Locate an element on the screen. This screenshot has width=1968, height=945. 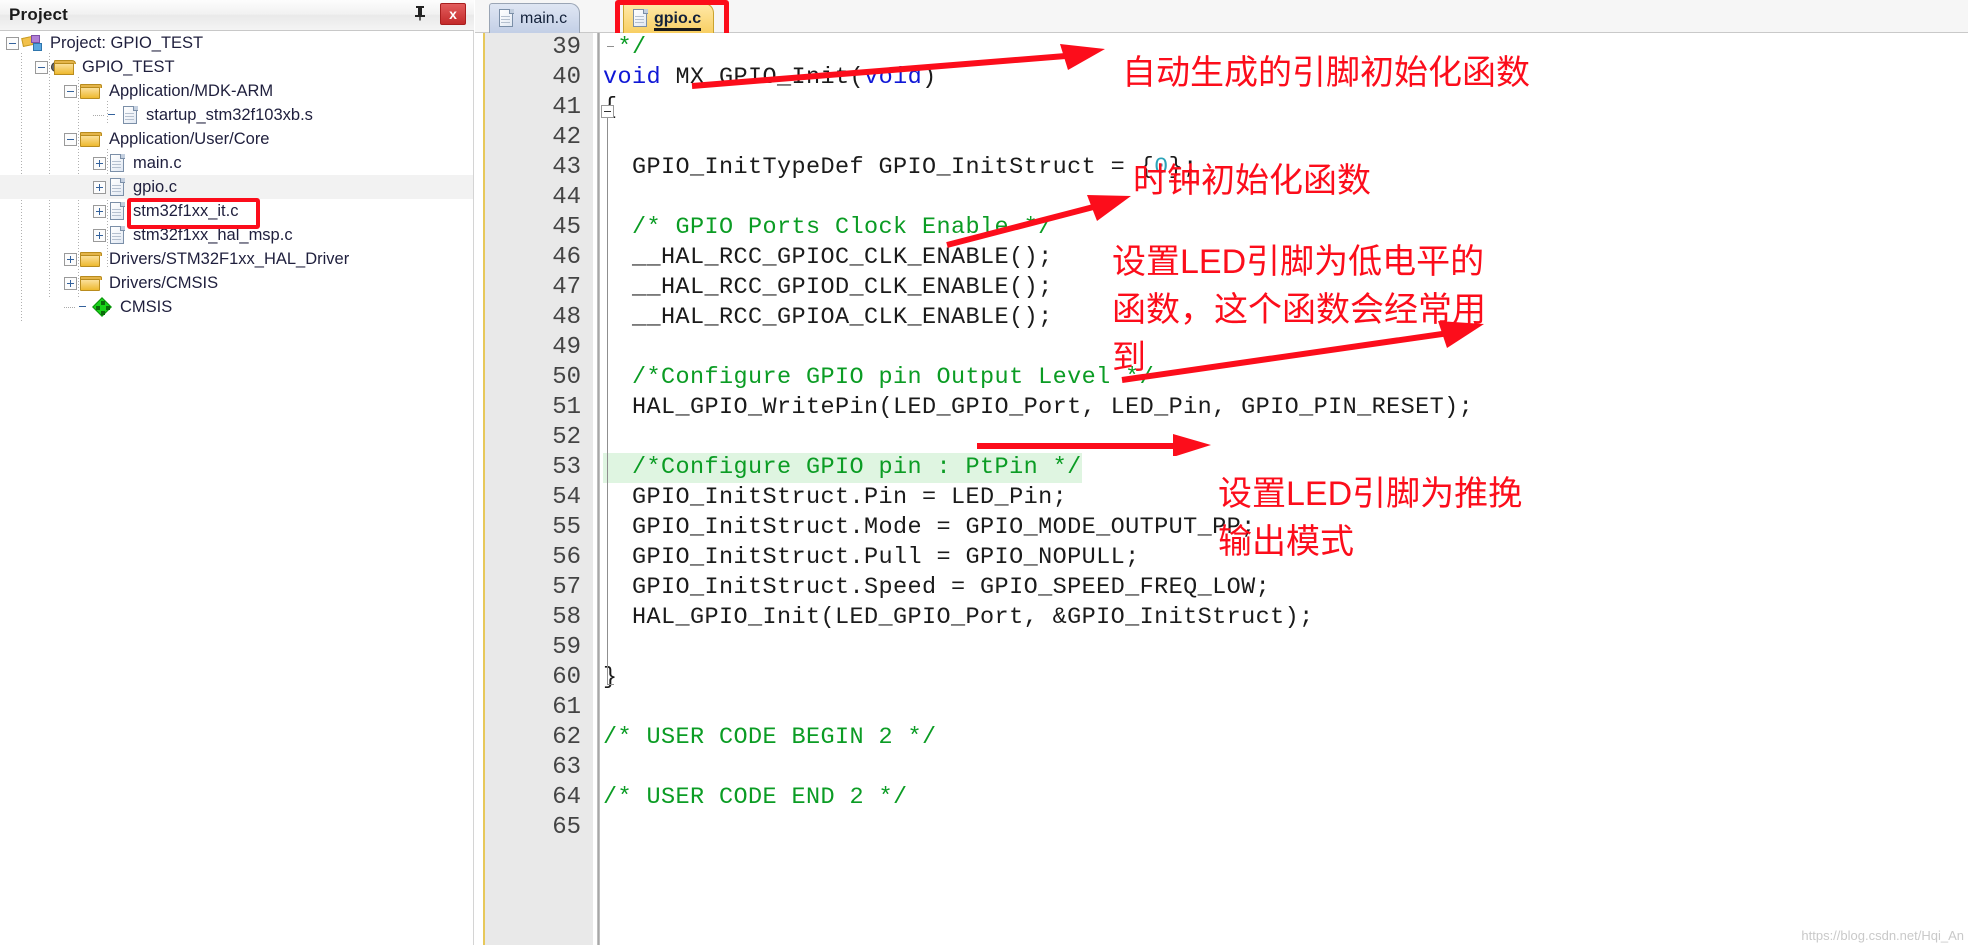
code-line-59: 59 is located at coordinates (1226, 648).